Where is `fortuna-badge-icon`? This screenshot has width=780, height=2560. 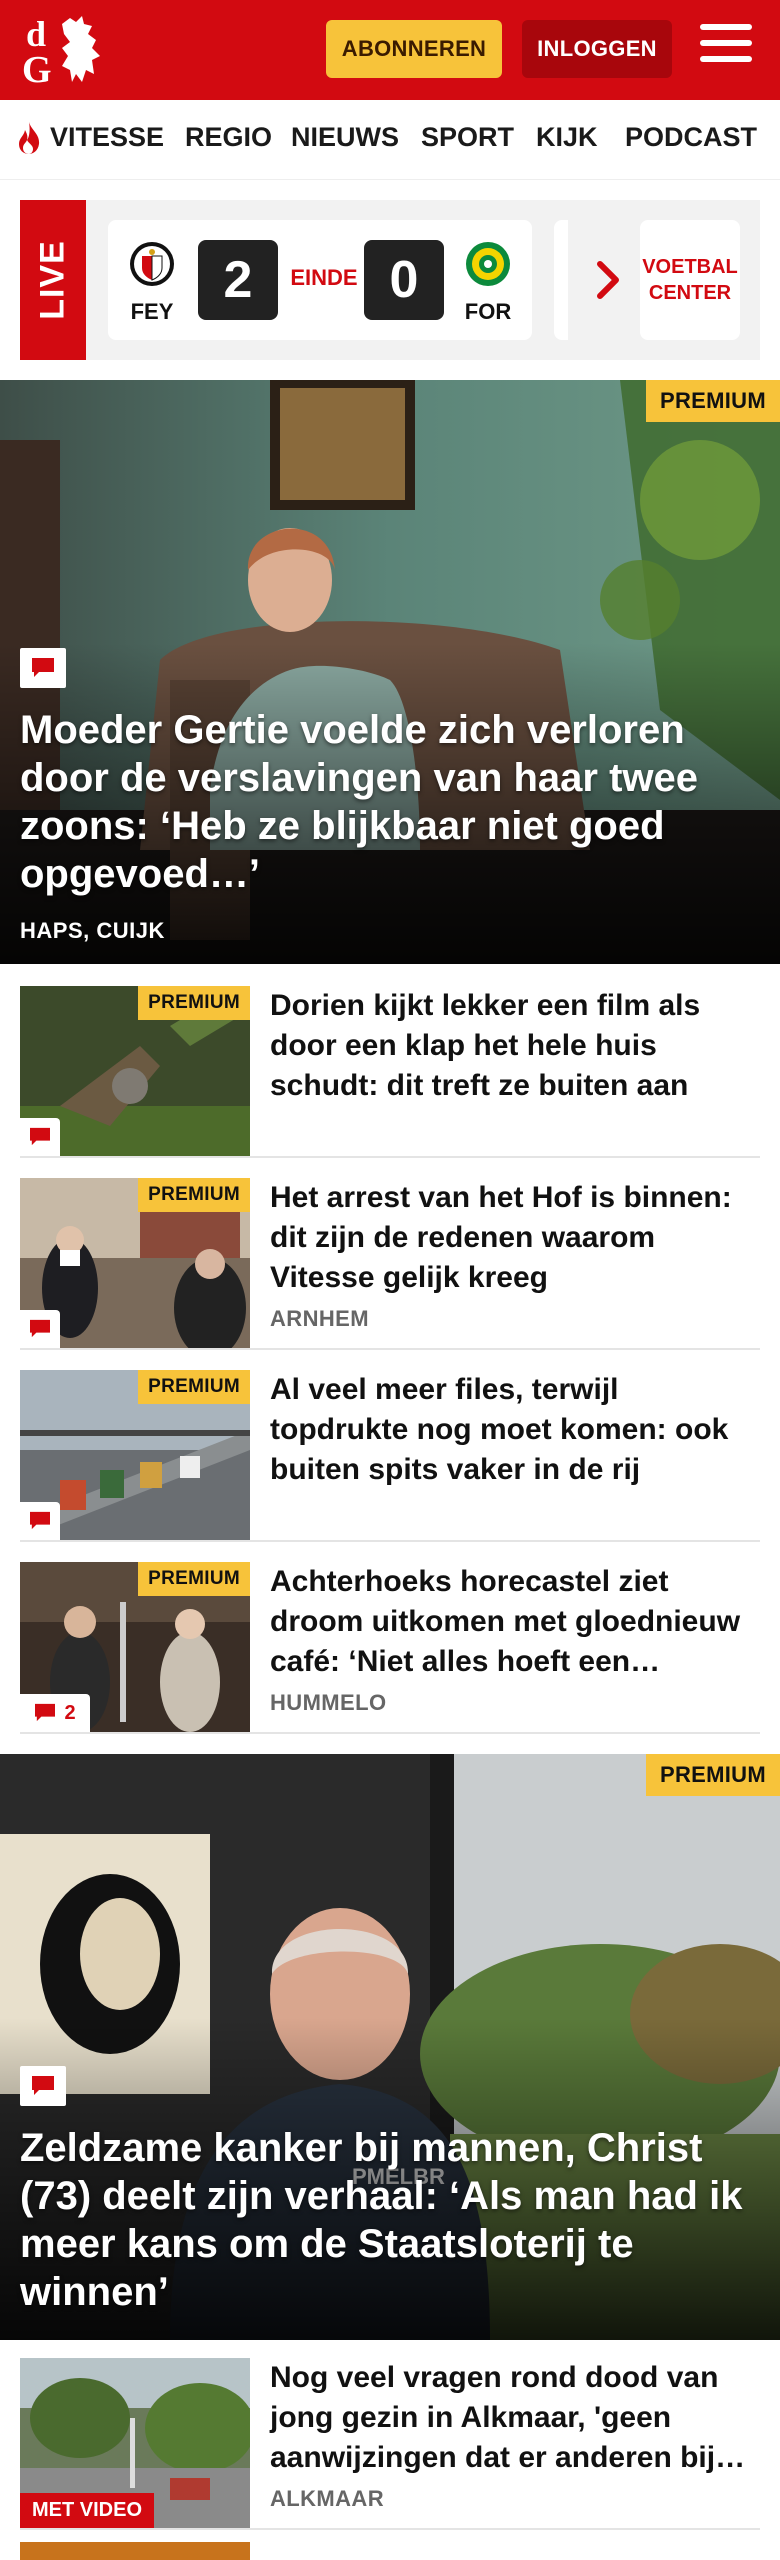 fortuna-badge-icon is located at coordinates (488, 264).